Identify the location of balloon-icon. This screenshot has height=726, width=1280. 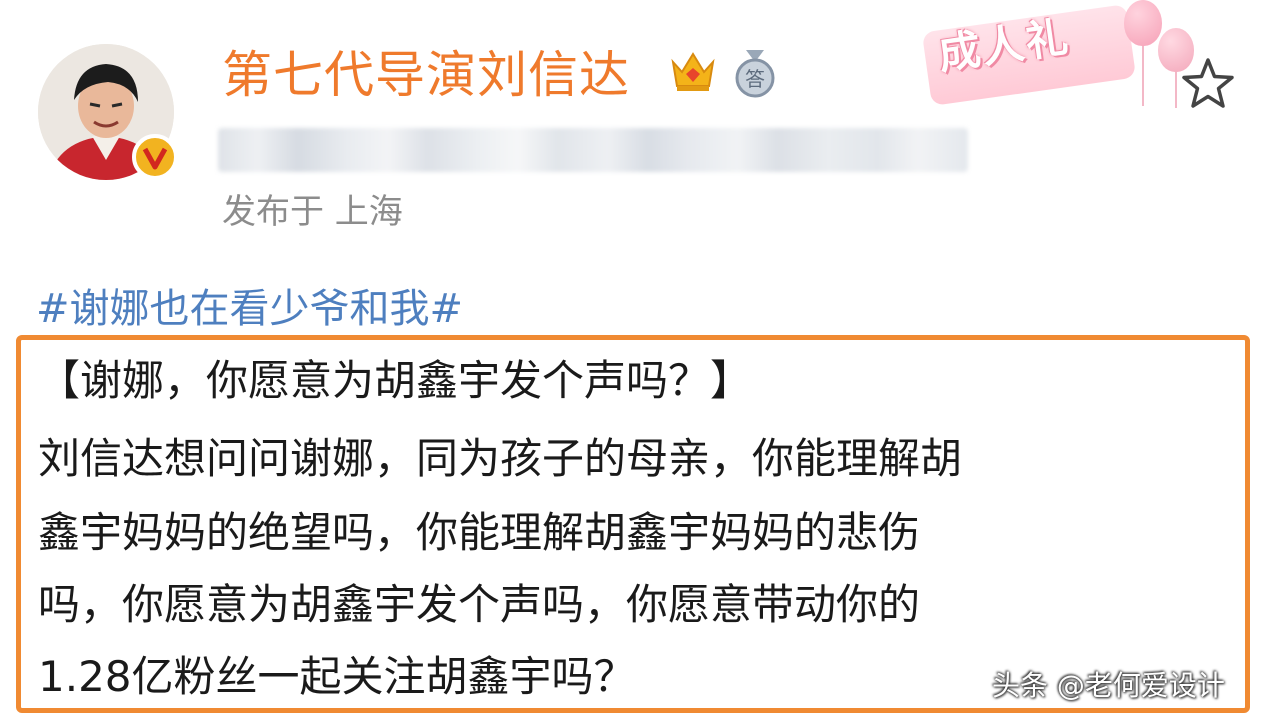
(1143, 23).